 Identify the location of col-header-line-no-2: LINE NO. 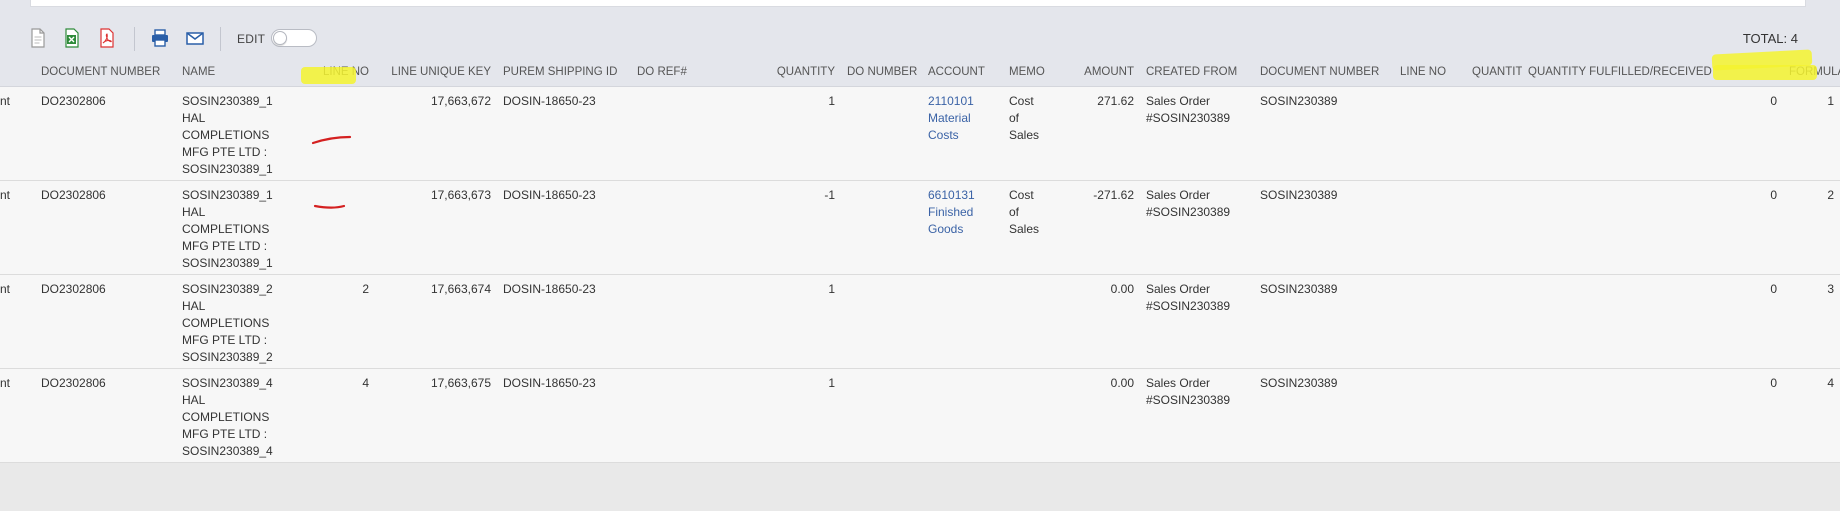
(1430, 72).